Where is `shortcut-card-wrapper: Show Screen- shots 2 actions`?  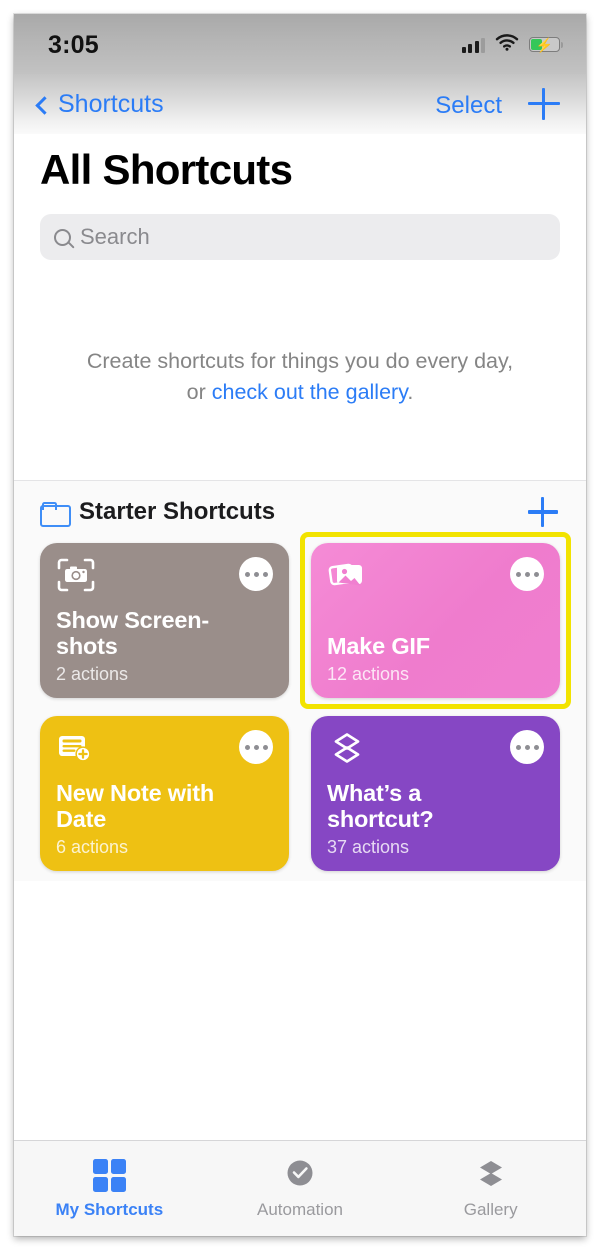
shortcut-card-wrapper: Show Screen- shots 2 actions is located at coordinates (164, 621).